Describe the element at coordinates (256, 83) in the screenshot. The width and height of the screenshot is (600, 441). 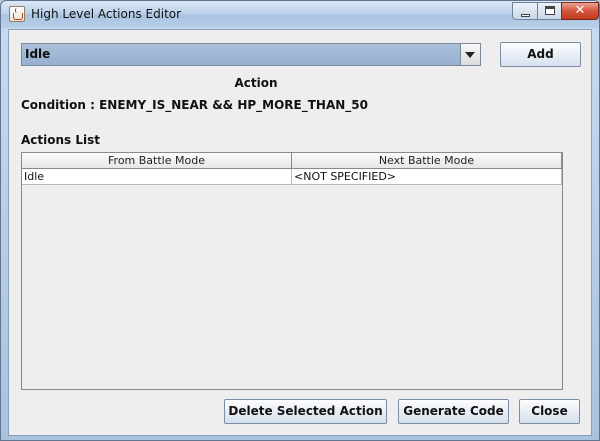
I see `action-heading: Action` at that location.